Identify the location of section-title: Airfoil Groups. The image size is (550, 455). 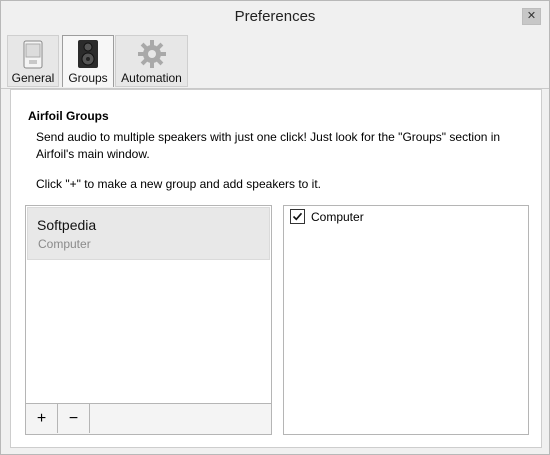
(68, 116).